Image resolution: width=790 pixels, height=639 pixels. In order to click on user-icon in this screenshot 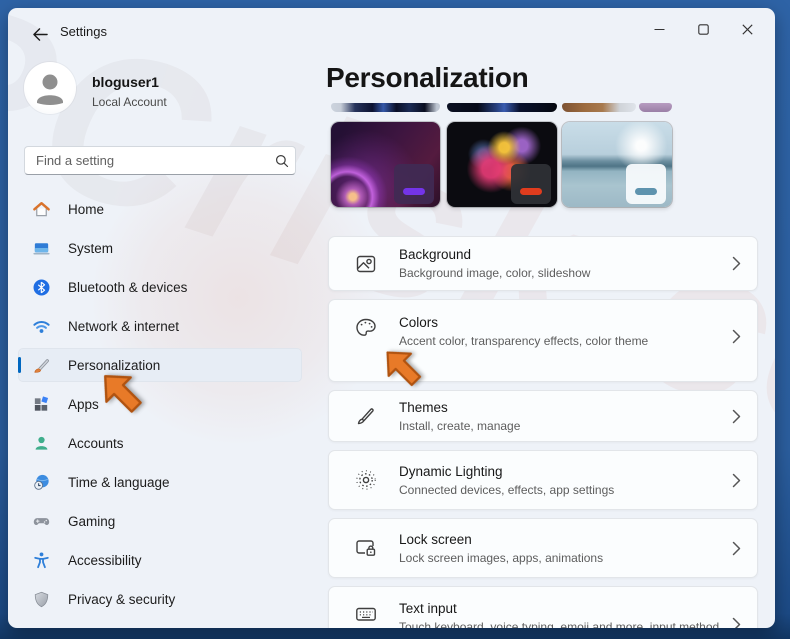, I will do `click(50, 89)`.